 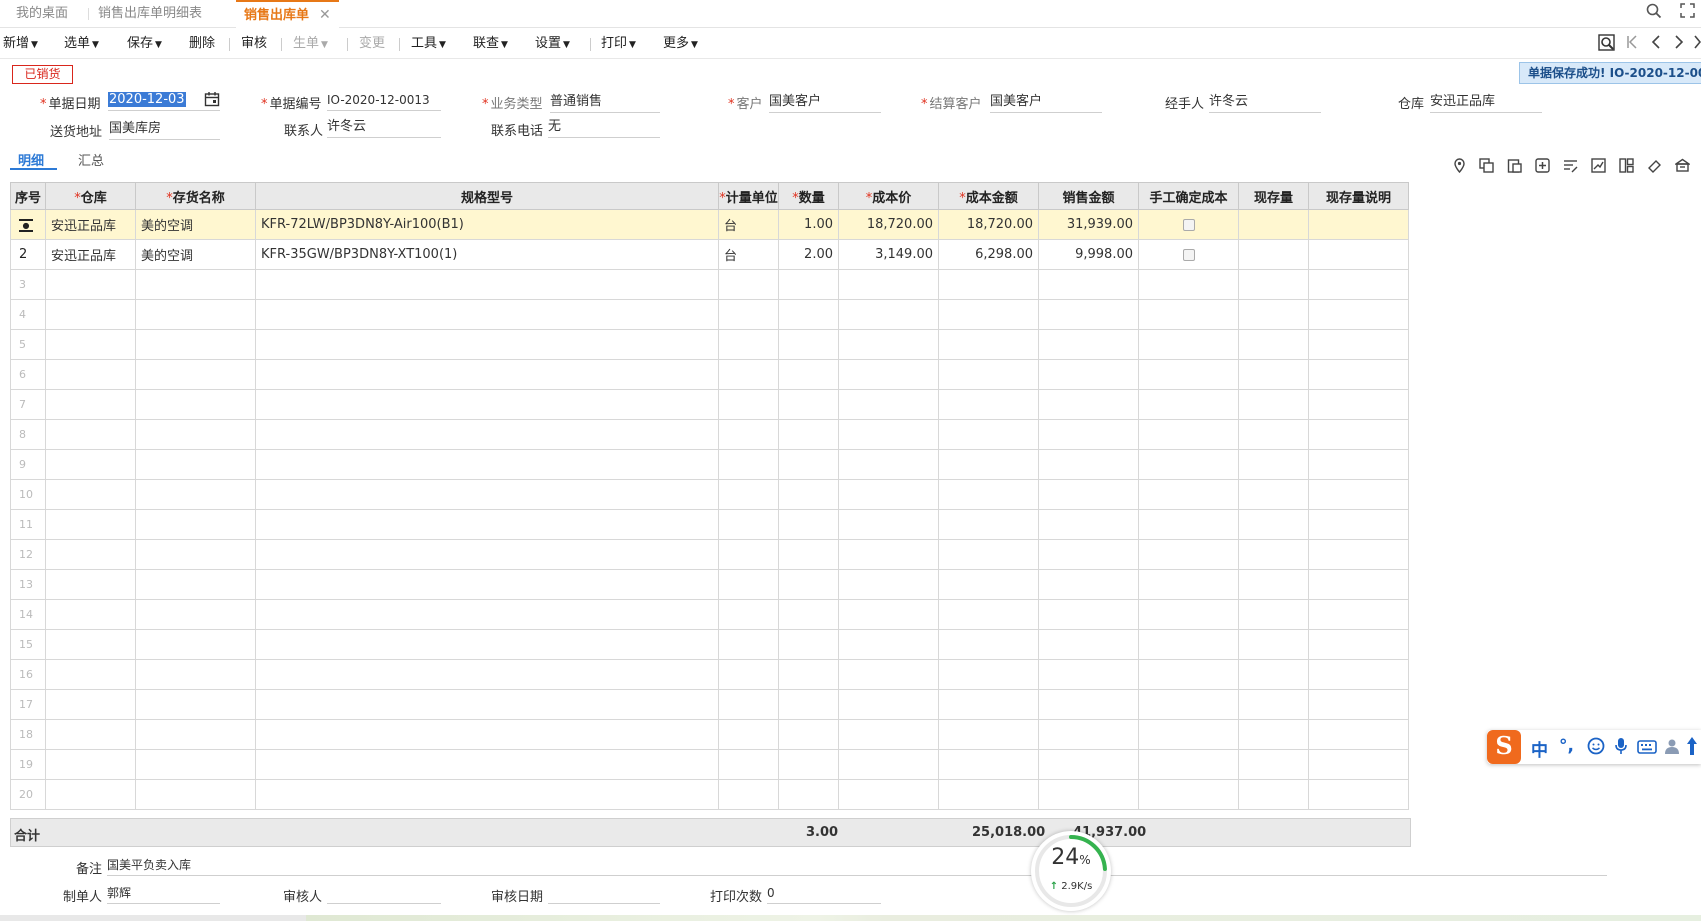 What do you see at coordinates (1596, 748) in the screenshot?
I see `emoji-icon` at bounding box center [1596, 748].